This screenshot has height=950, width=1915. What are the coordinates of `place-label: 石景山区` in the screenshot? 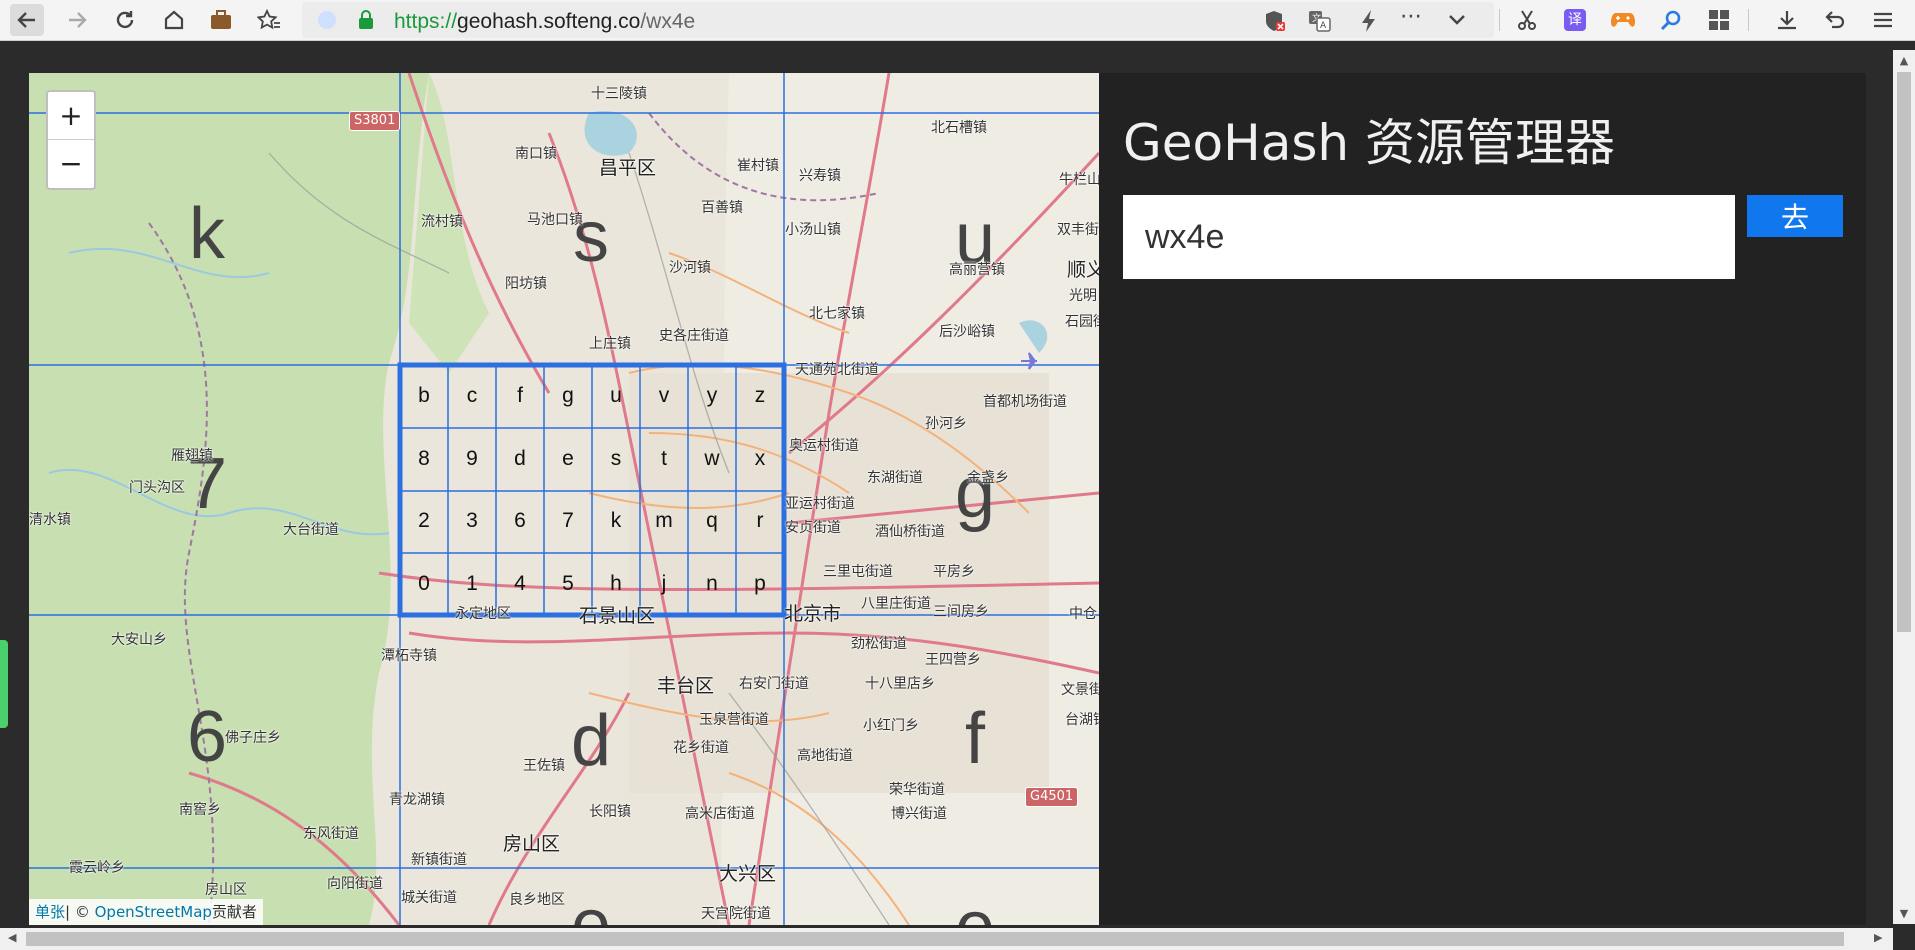 It's located at (617, 616).